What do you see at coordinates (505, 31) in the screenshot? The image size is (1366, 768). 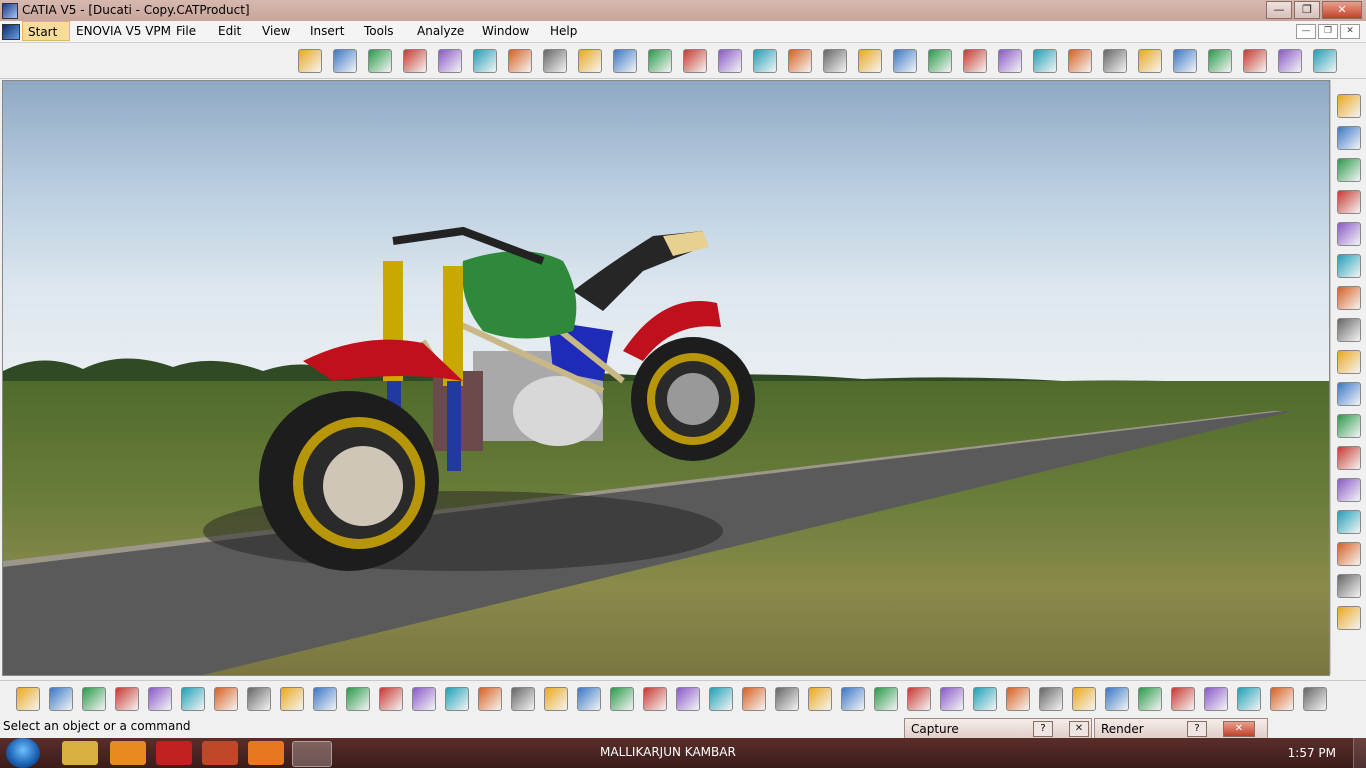 I see `menu-window: Window` at bounding box center [505, 31].